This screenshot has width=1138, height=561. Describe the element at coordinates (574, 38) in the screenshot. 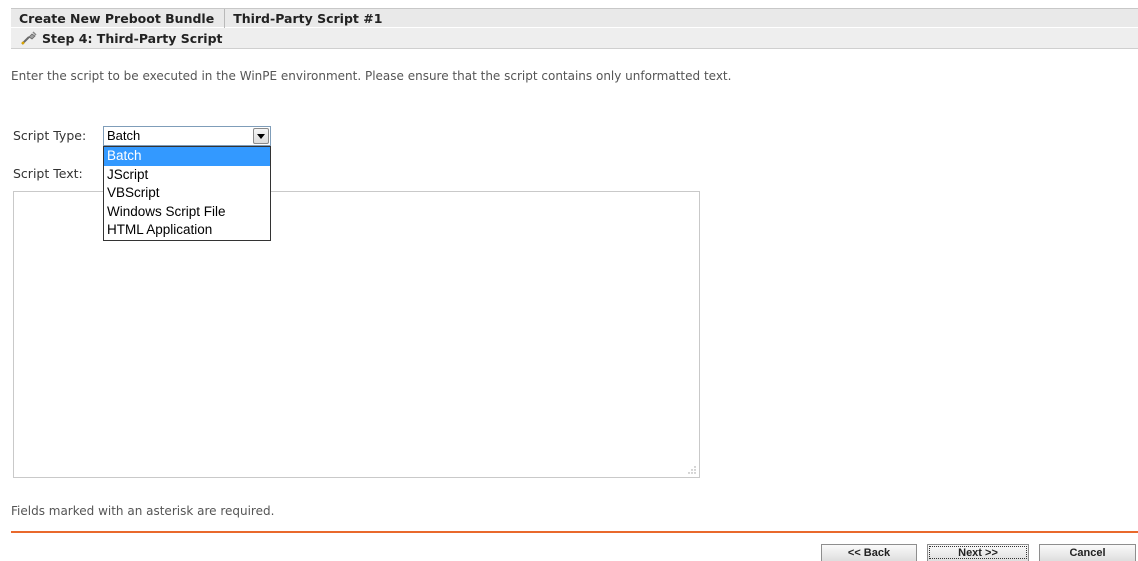

I see `step-header: Step 4: Third-Party Script` at that location.